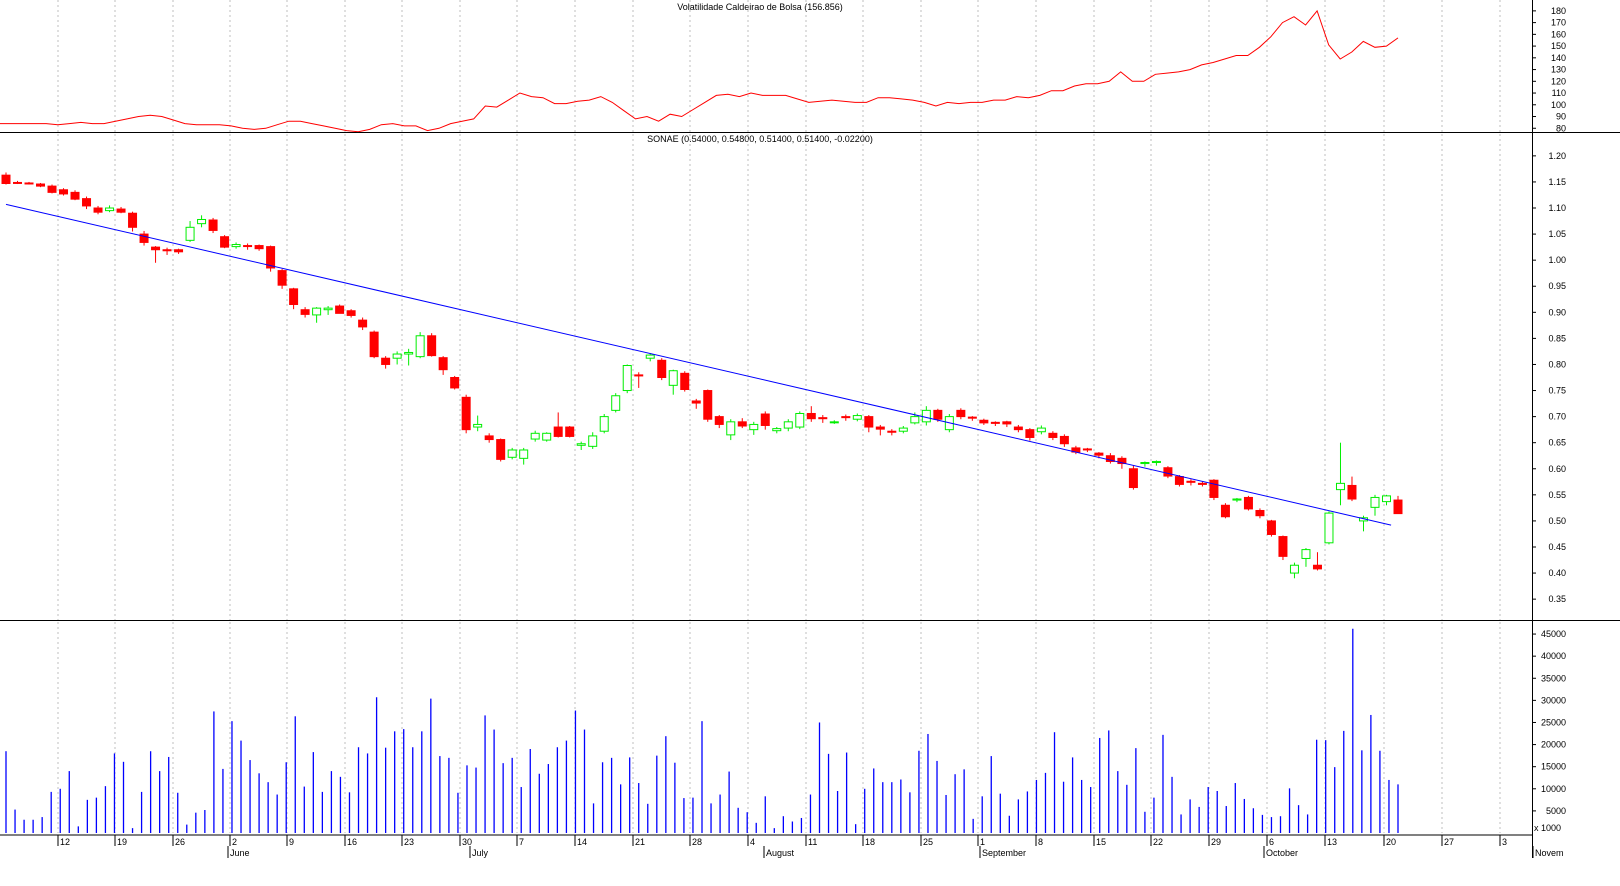 This screenshot has height=886, width=1620. Describe the element at coordinates (467, 842) in the screenshot. I see `x-tick-label: 30` at that location.